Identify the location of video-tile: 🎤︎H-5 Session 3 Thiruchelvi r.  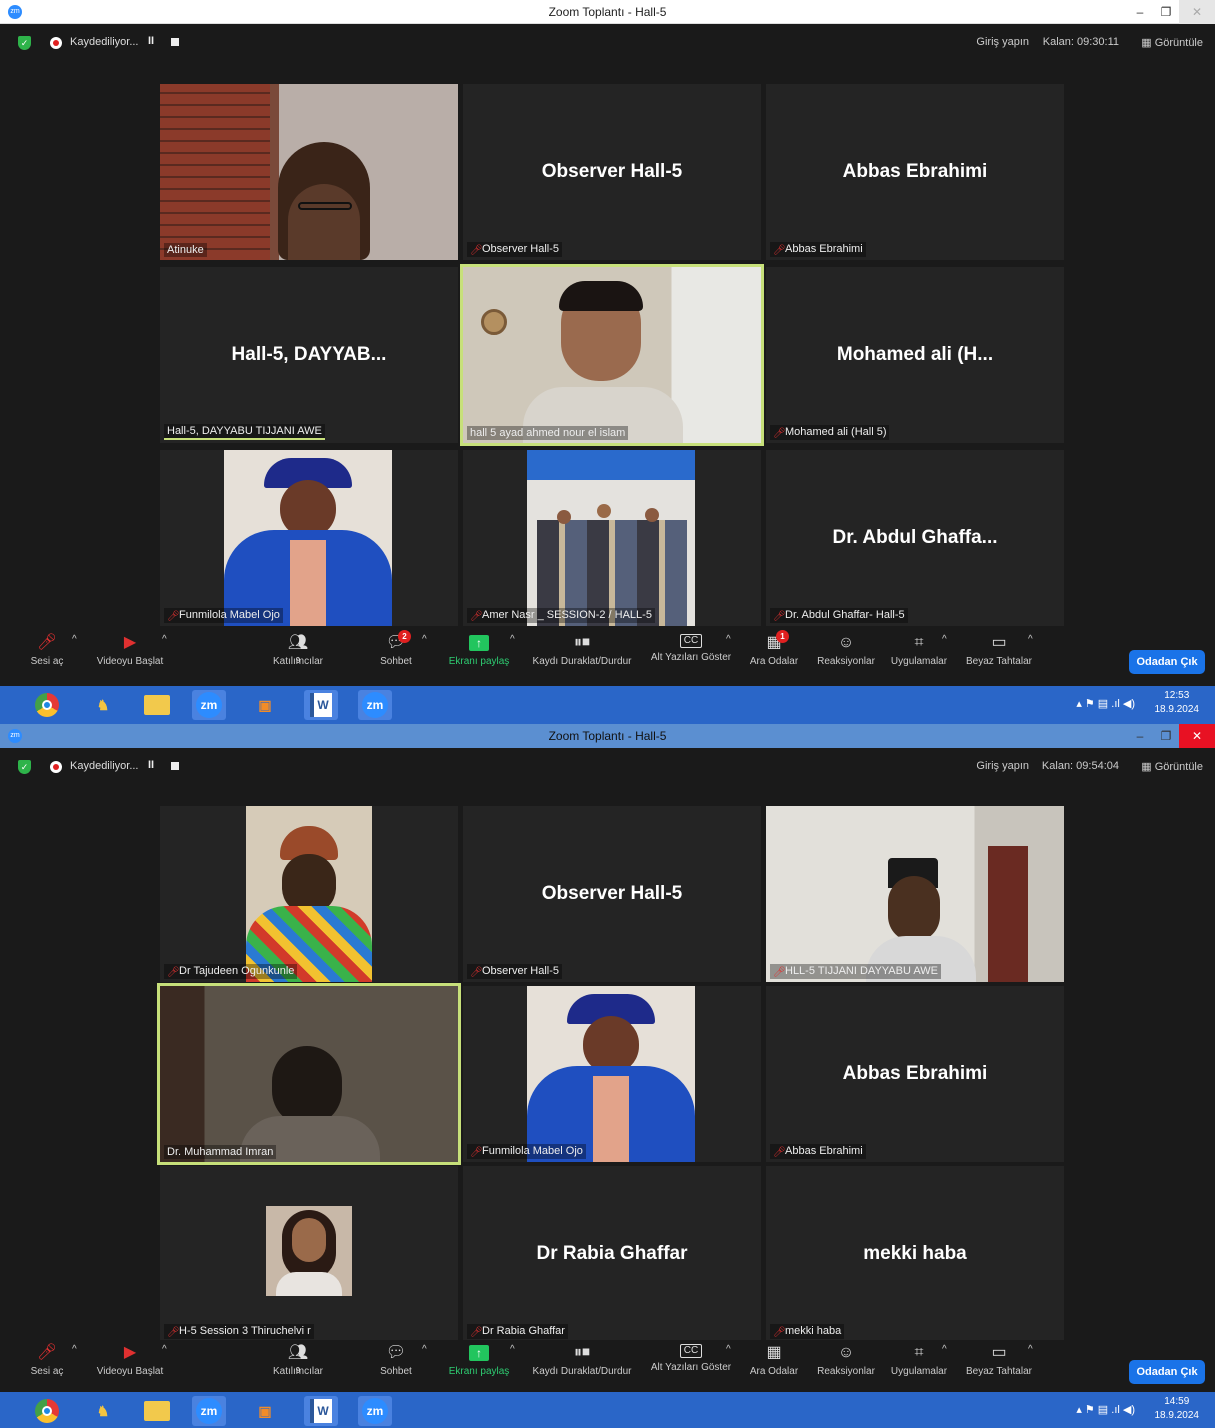
(309, 1254).